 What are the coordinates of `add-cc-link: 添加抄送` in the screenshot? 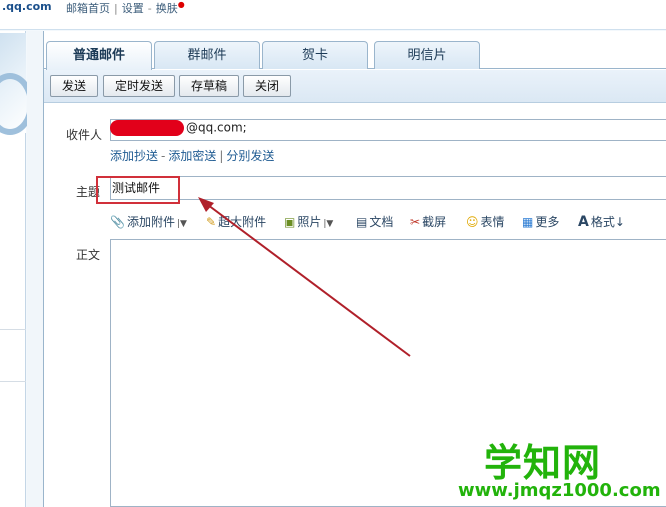 It's located at (134, 156).